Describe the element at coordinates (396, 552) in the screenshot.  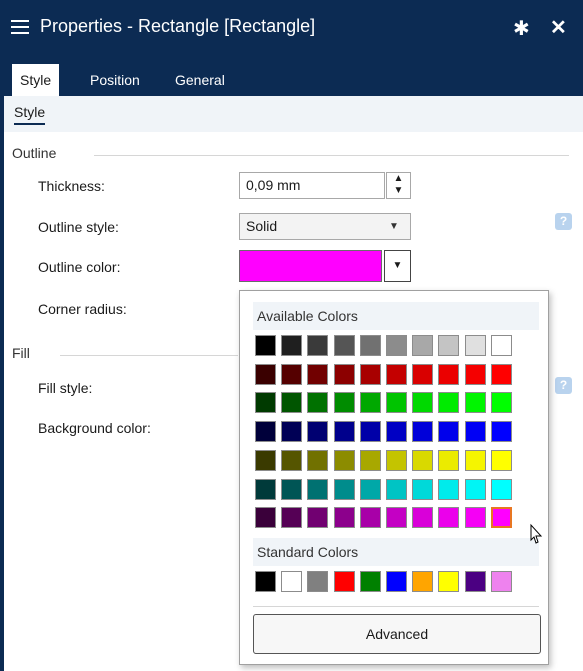
I see `standard-colors-header: Standard Colors` at that location.